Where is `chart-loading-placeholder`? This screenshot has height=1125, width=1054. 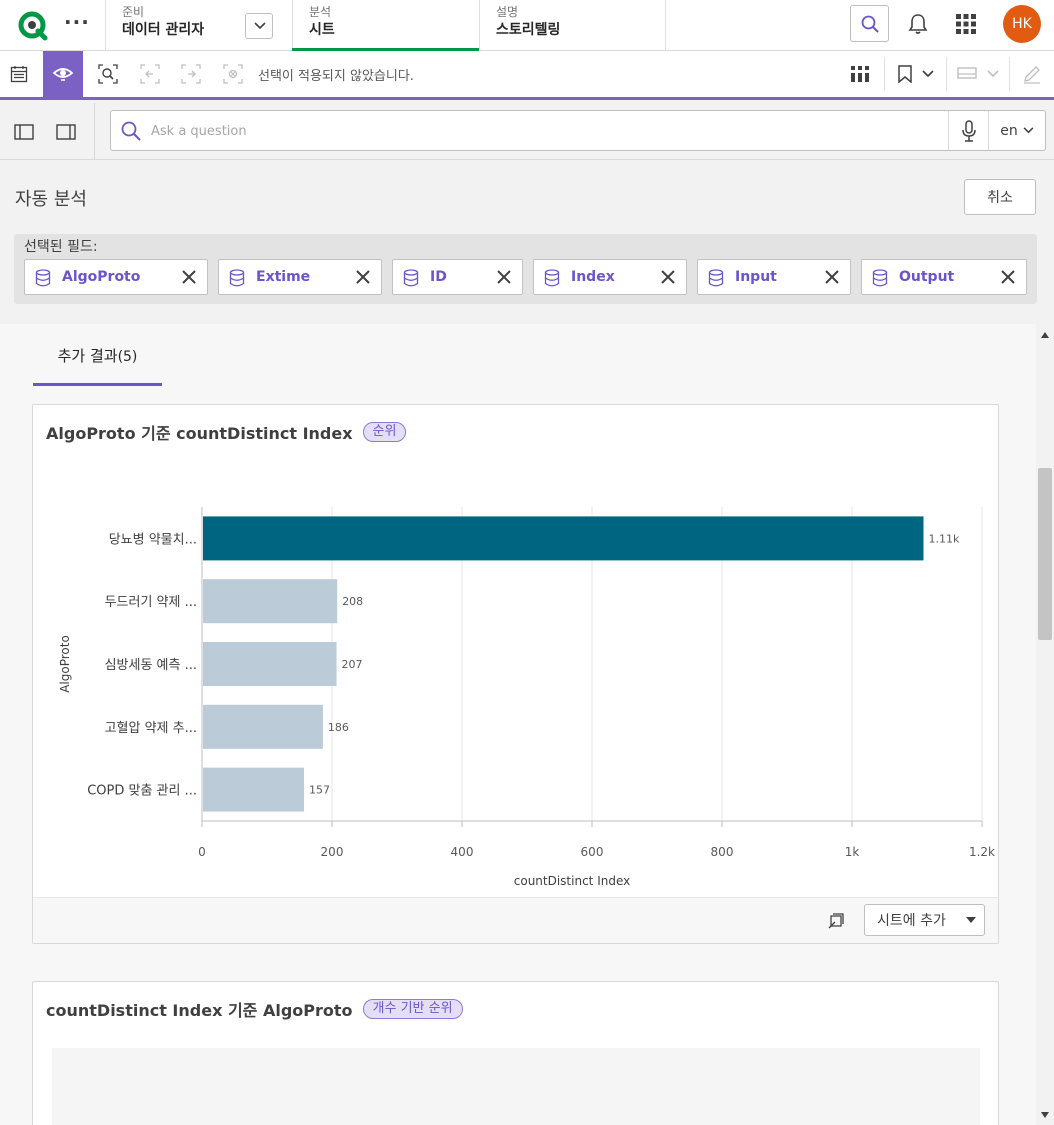
chart-loading-placeholder is located at coordinates (516, 1086).